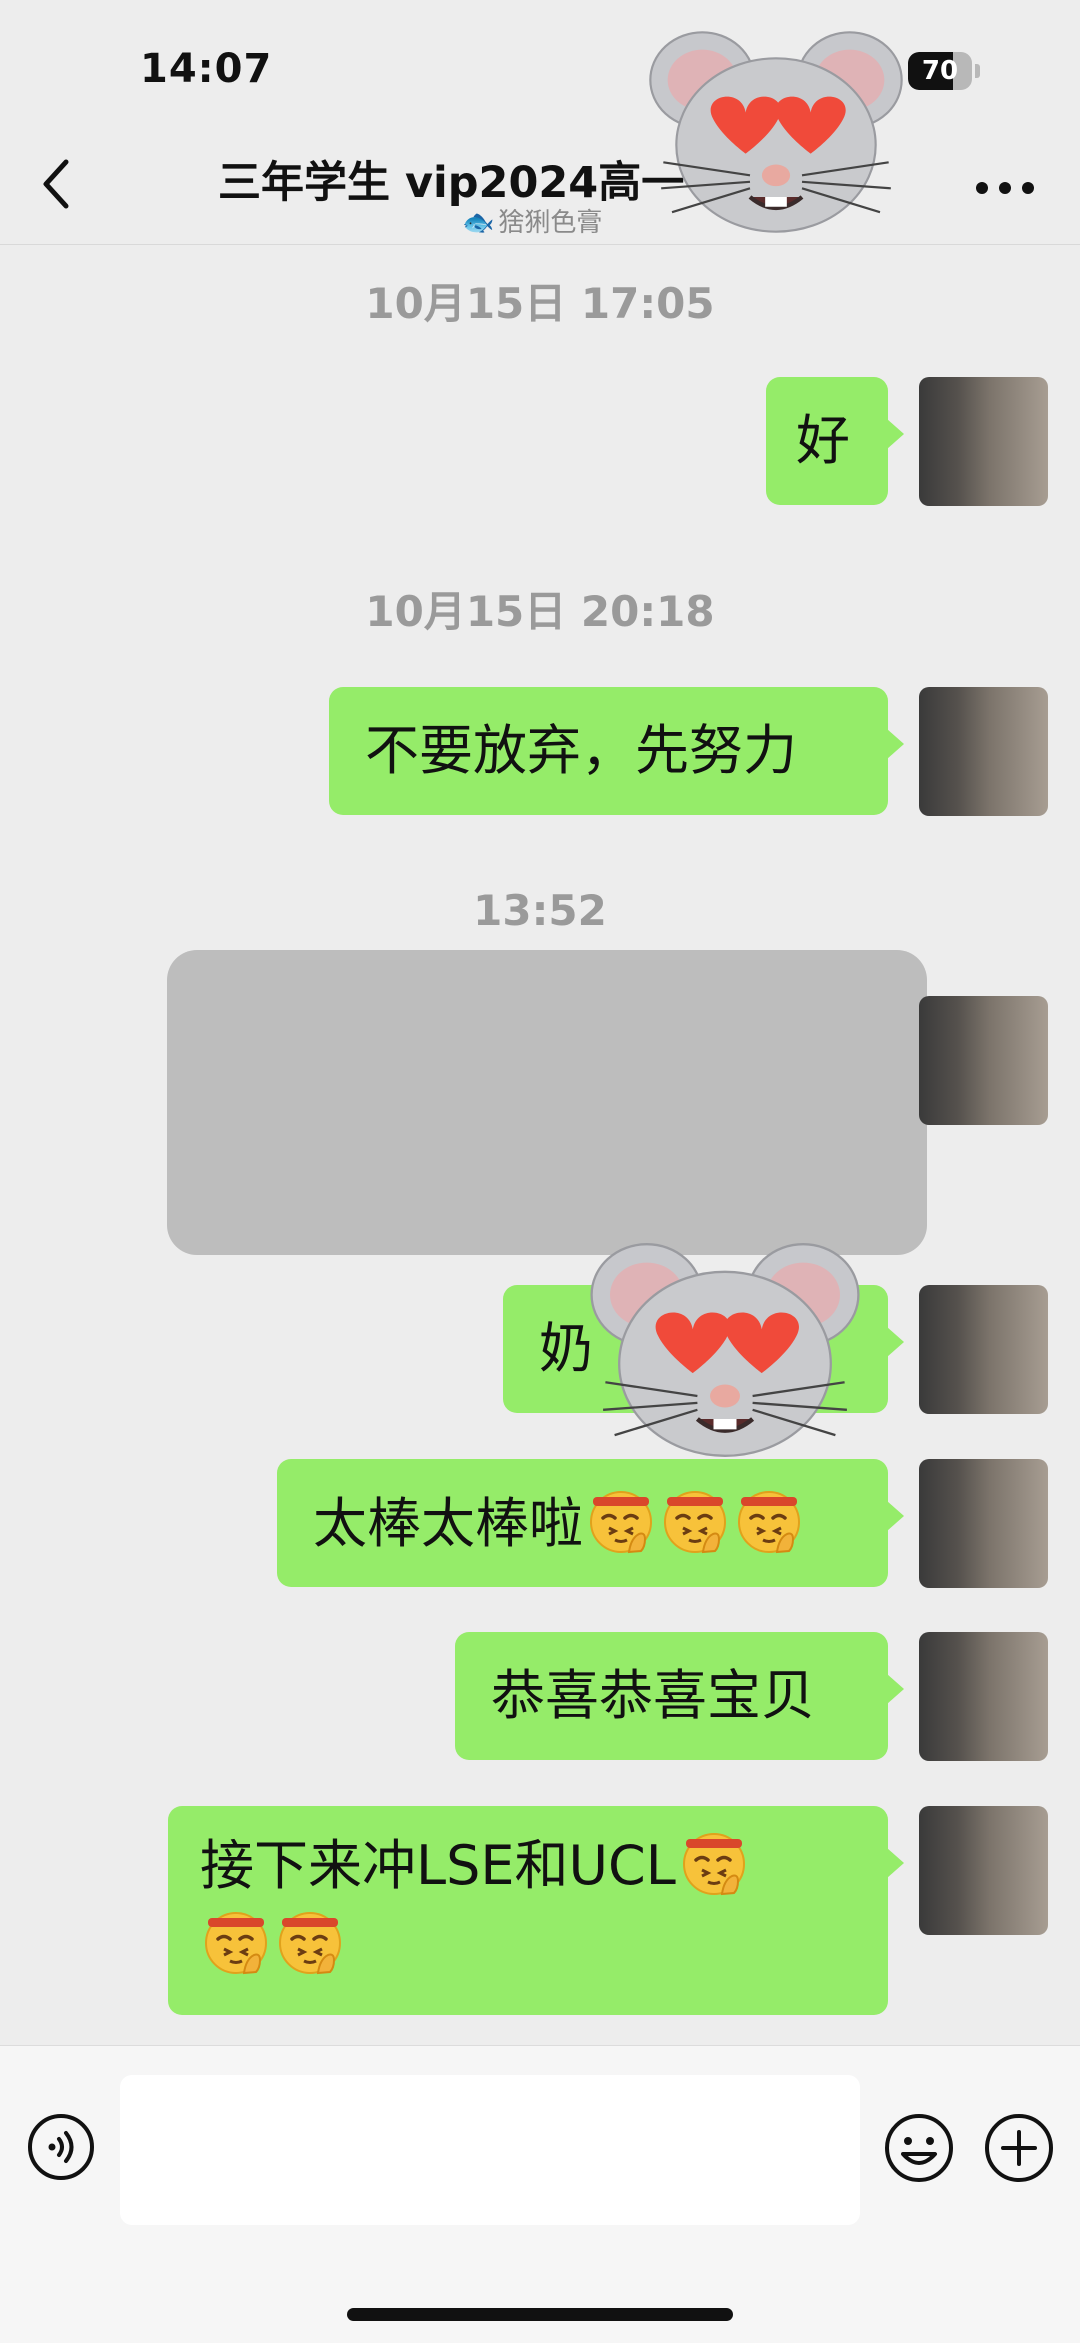  What do you see at coordinates (550, 223) in the screenshot?
I see `chat-subtitle-text: 猞猁色膏` at bounding box center [550, 223].